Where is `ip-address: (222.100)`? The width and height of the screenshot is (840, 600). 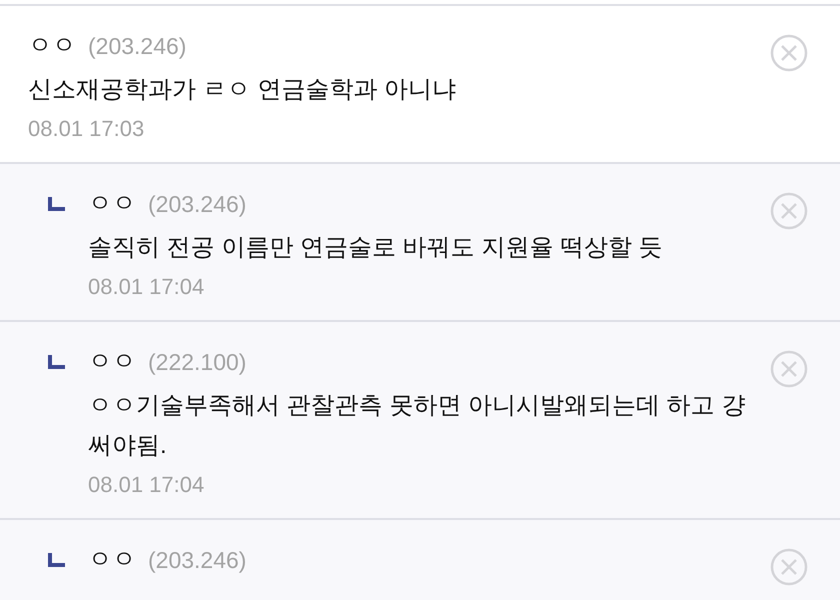
ip-address: (222.100) is located at coordinates (197, 362).